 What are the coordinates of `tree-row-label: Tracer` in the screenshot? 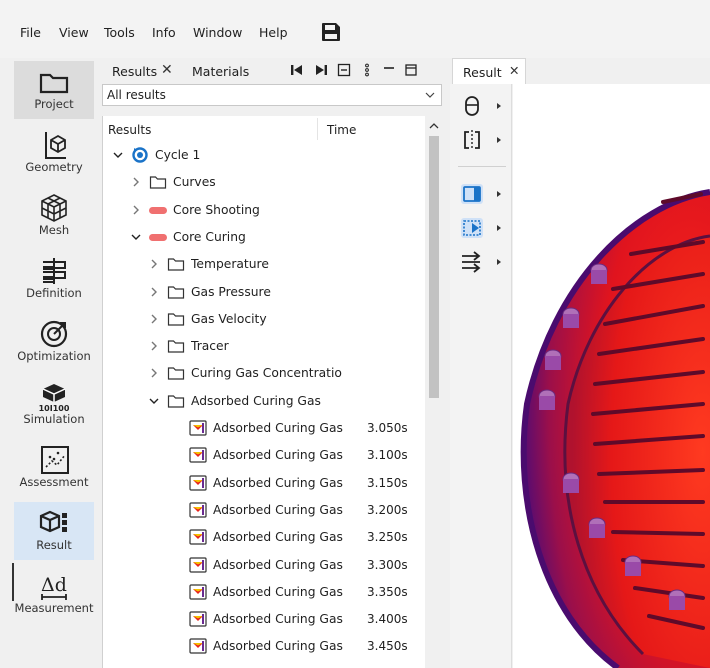 It's located at (210, 346).